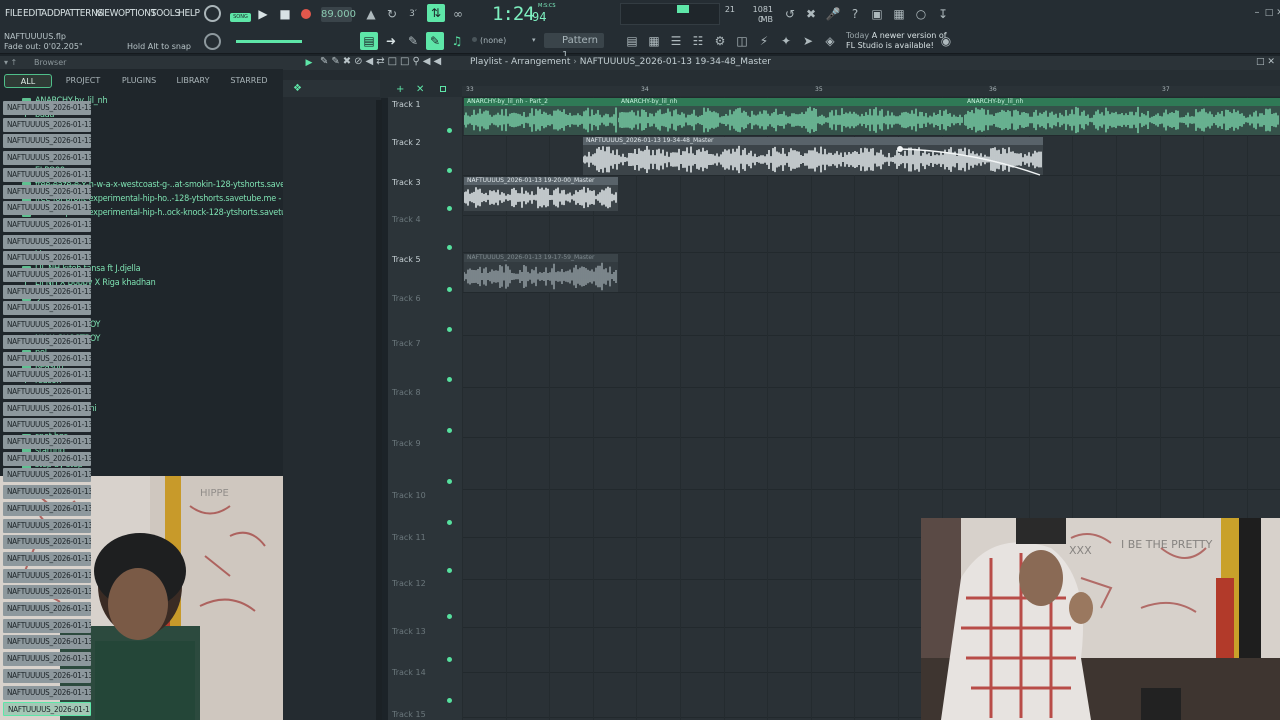 Image resolution: width=1280 pixels, height=720 pixels. What do you see at coordinates (83, 81) in the screenshot?
I see `tab-project: PROJECT` at bounding box center [83, 81].